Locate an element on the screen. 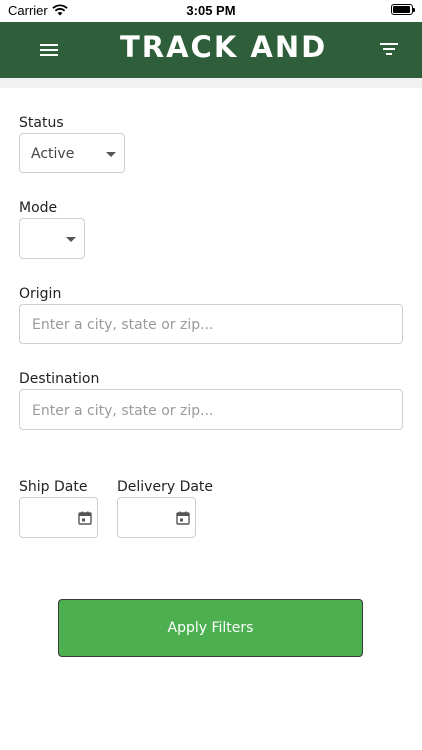 This screenshot has height=750, width=422. header-bar: TRACK AND is located at coordinates (211, 50).